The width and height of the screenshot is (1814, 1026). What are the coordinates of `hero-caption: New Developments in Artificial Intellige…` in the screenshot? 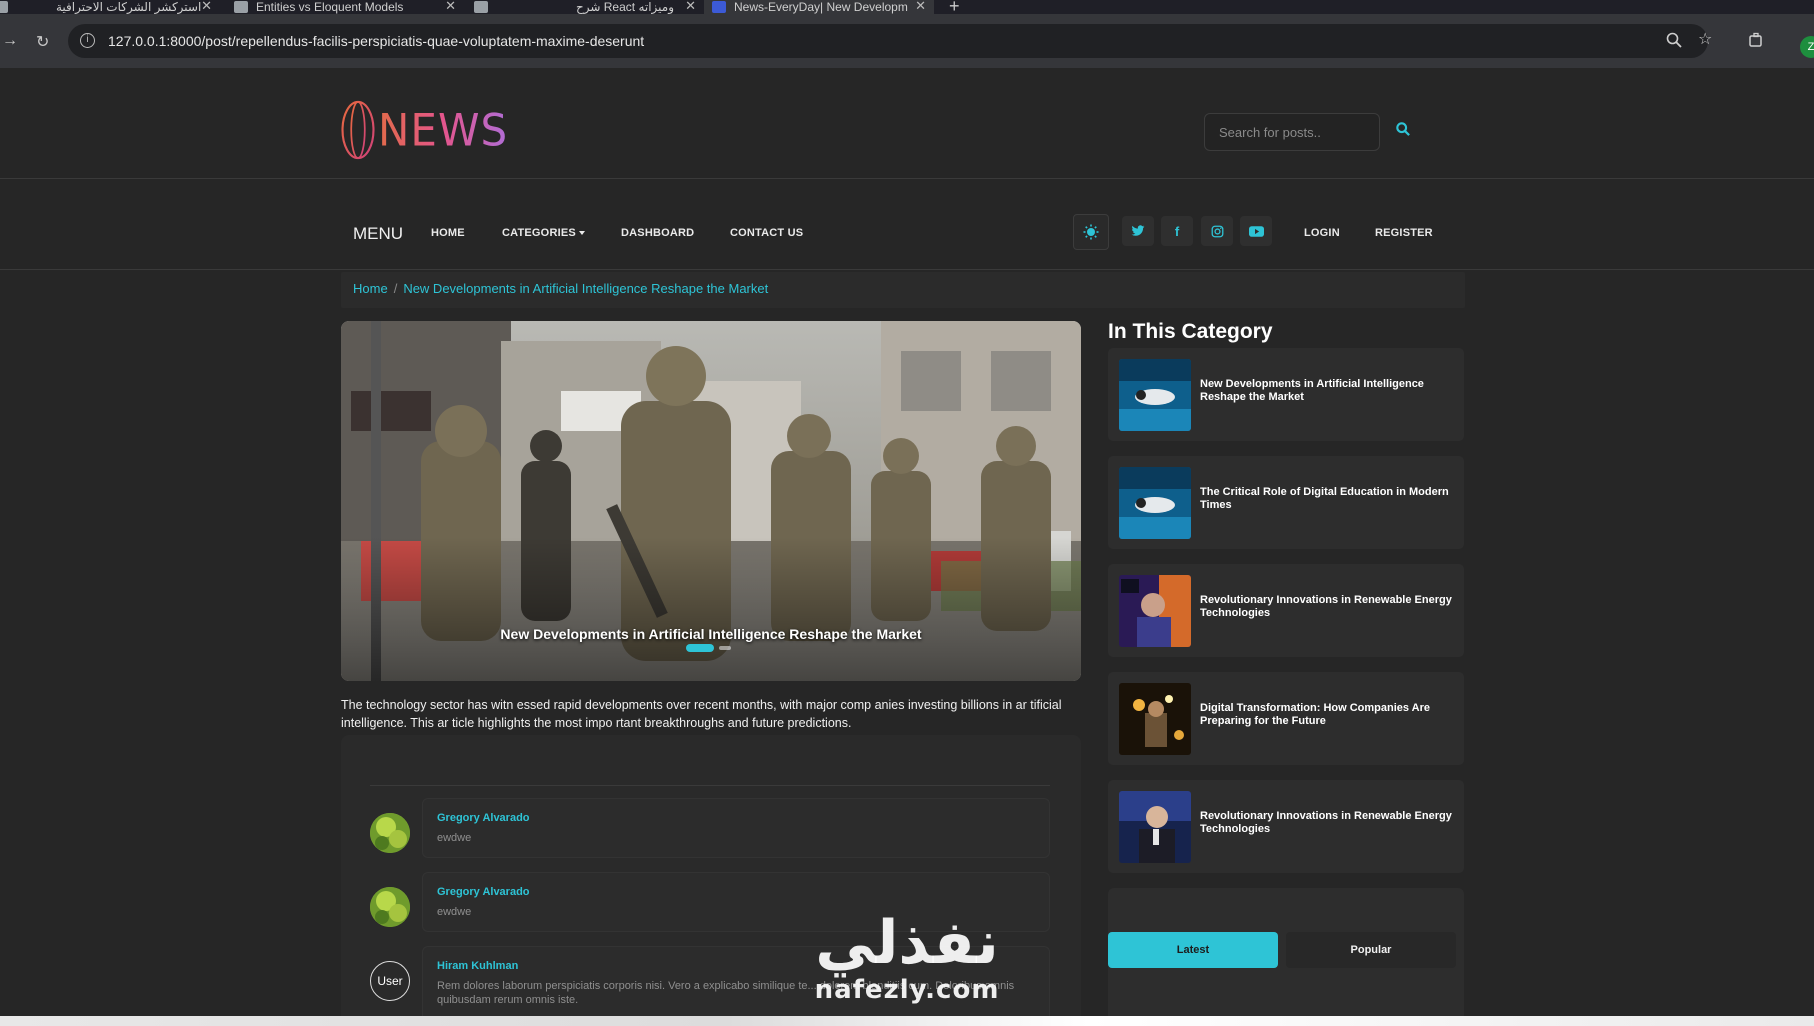 It's located at (711, 634).